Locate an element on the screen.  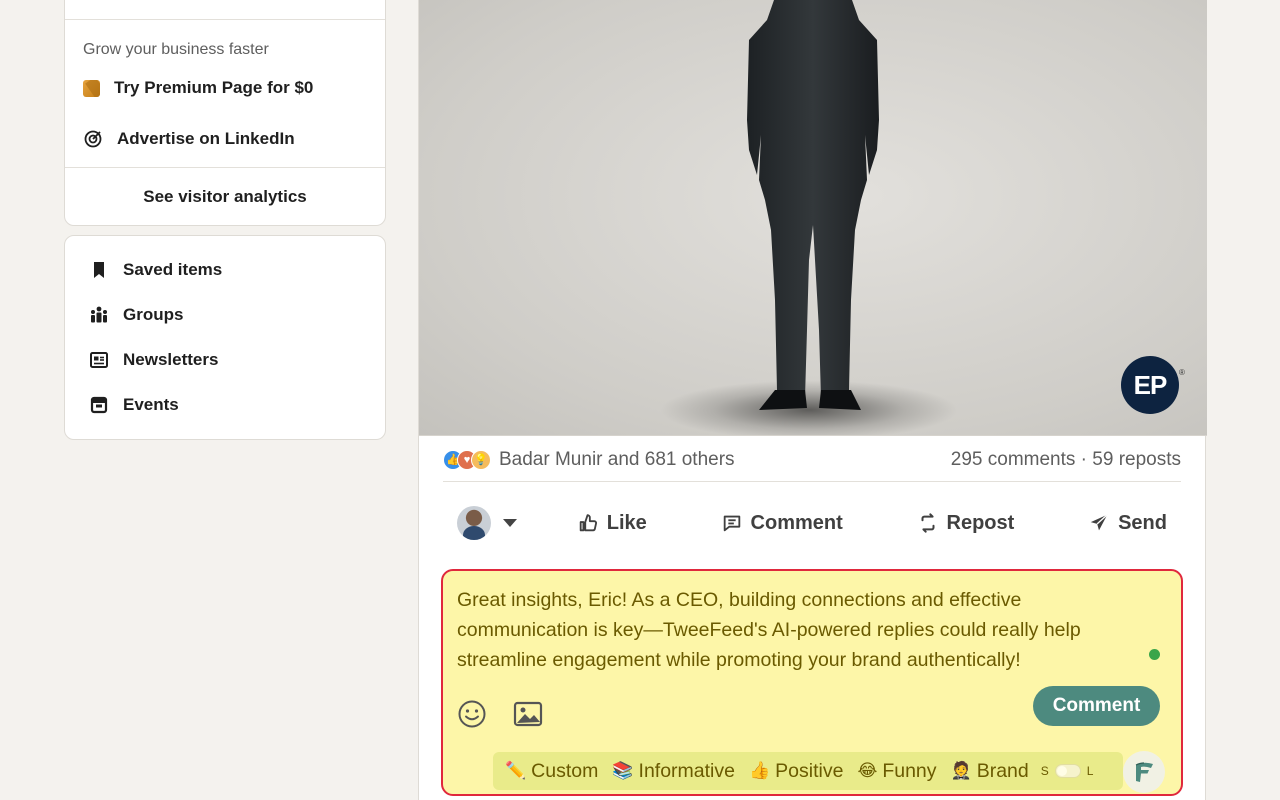
see-visitor-analytics-link: See visitor analytics is located at coordinates (225, 197).